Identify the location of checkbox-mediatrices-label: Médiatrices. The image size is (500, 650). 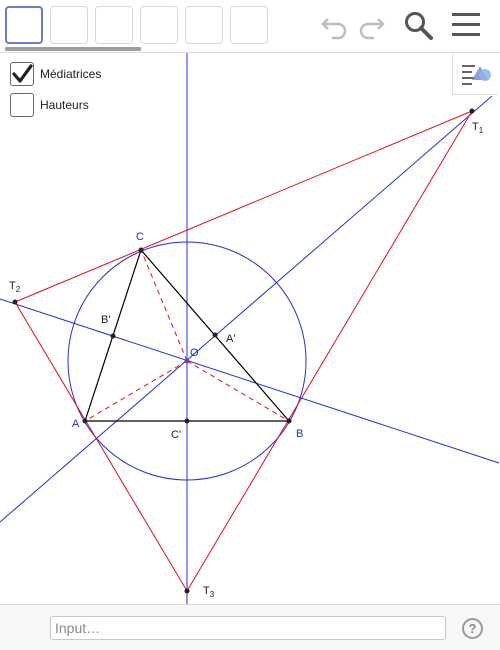
(71, 74).